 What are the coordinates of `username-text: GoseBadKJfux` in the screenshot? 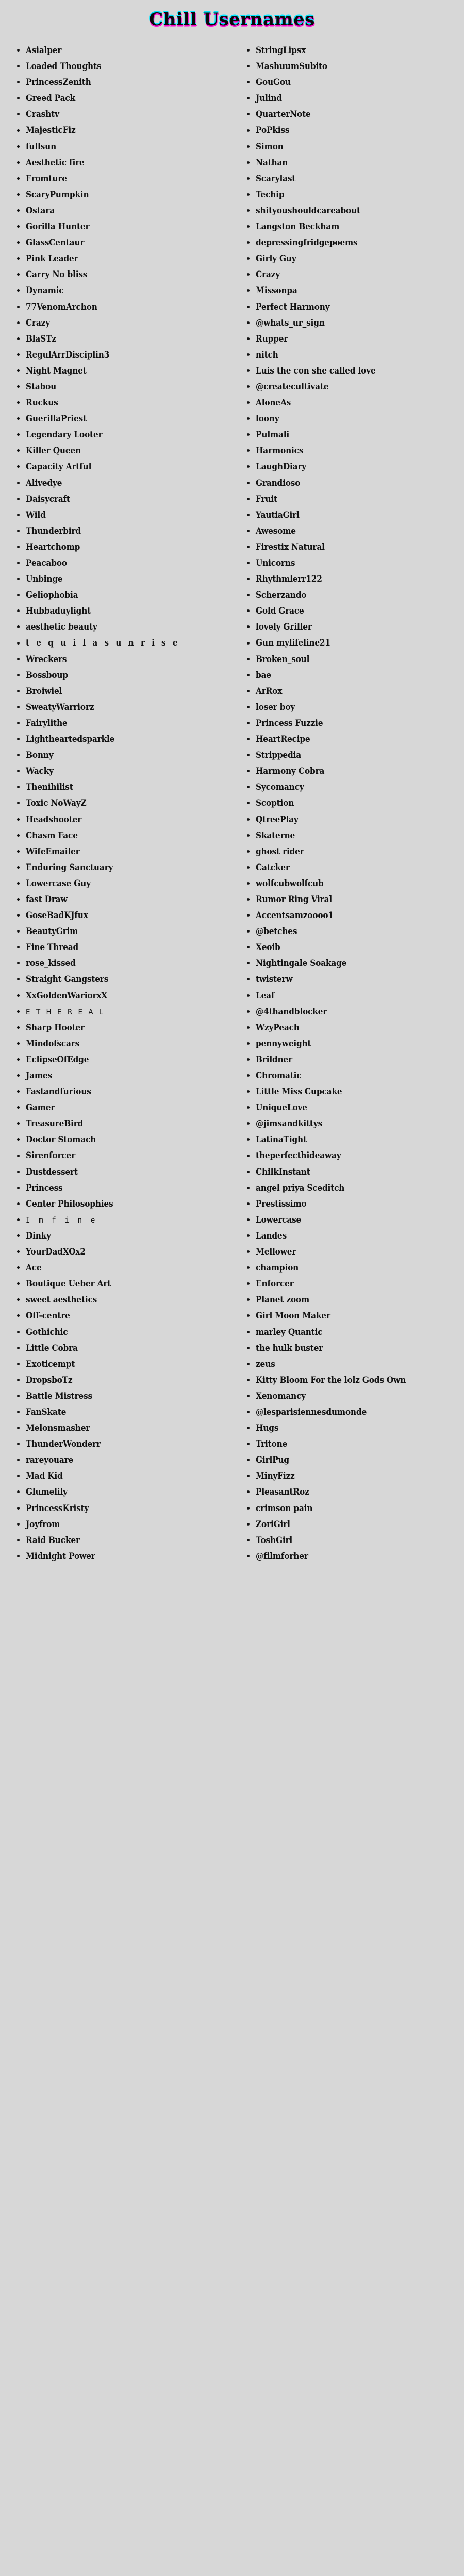 It's located at (57, 915).